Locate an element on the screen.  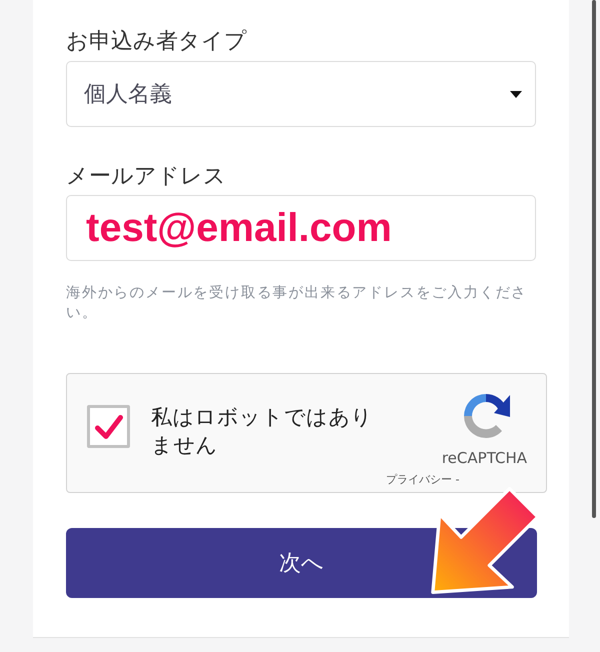
help-text: 海外からのメールを受け取る事が出来るアドレスをご入力ください。 is located at coordinates (297, 303).